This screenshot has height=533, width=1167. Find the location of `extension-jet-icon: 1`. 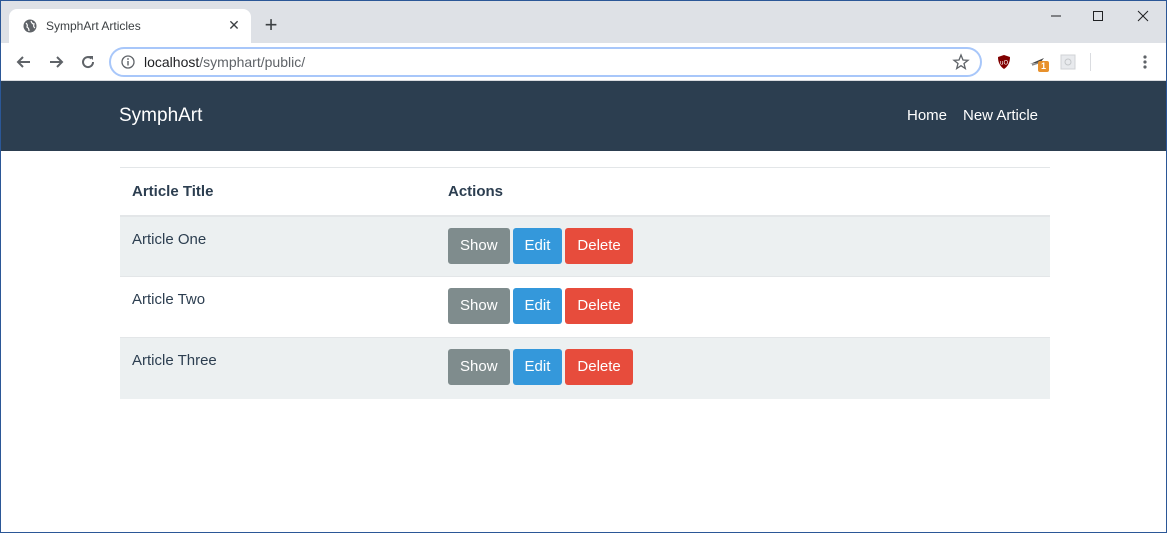

extension-jet-icon: 1 is located at coordinates (1039, 63).